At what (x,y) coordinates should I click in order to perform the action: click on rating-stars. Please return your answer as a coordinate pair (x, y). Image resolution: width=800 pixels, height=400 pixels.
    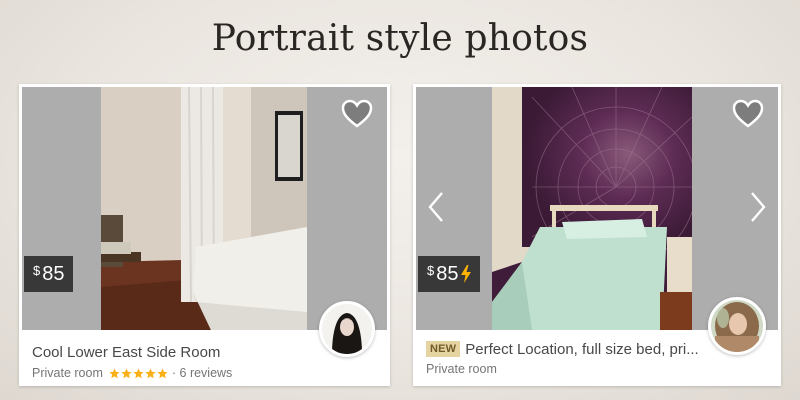
    Looking at the image, I should click on (139, 373).